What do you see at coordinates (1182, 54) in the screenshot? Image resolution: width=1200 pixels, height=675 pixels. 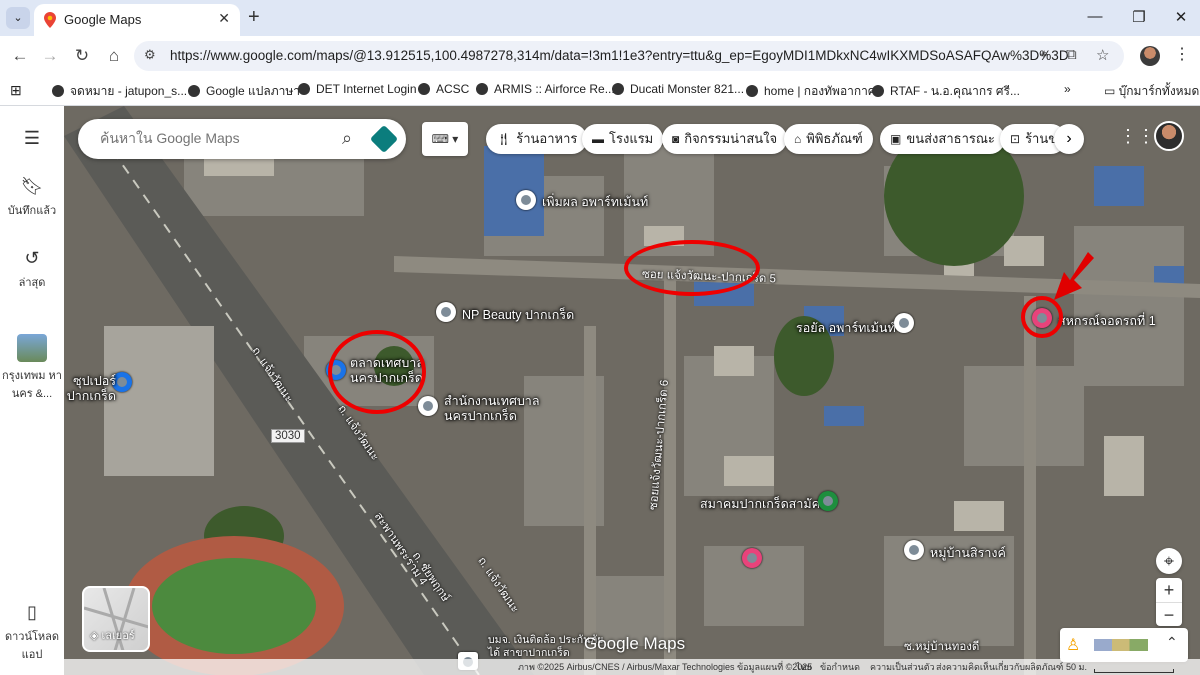 I see `chrome-menu-icon: ⋮` at bounding box center [1182, 54].